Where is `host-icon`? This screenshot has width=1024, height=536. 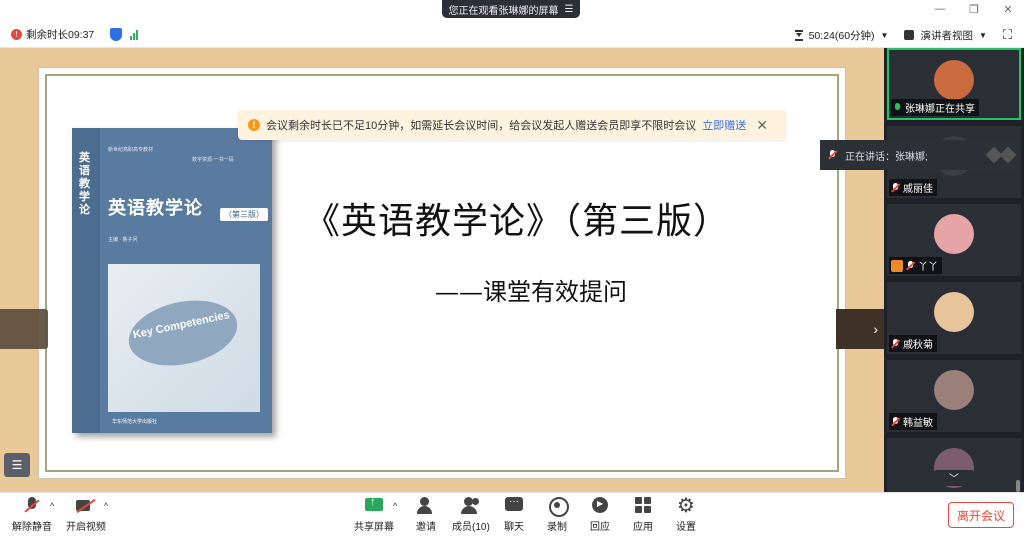
host-icon is located at coordinates (897, 265).